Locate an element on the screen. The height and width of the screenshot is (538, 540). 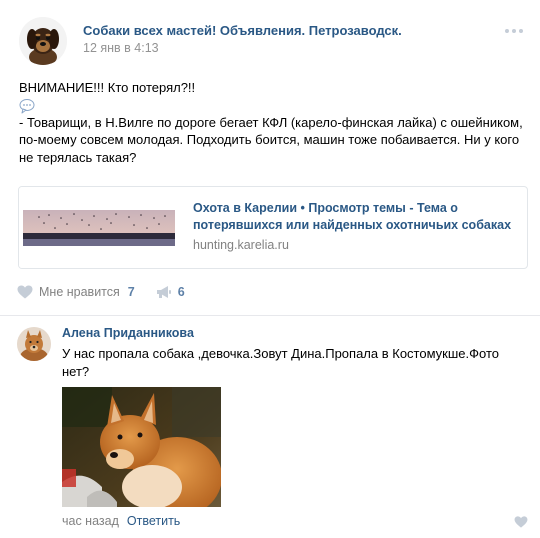
comment-author-link: Алена Приданникова is located at coordinates (128, 333).